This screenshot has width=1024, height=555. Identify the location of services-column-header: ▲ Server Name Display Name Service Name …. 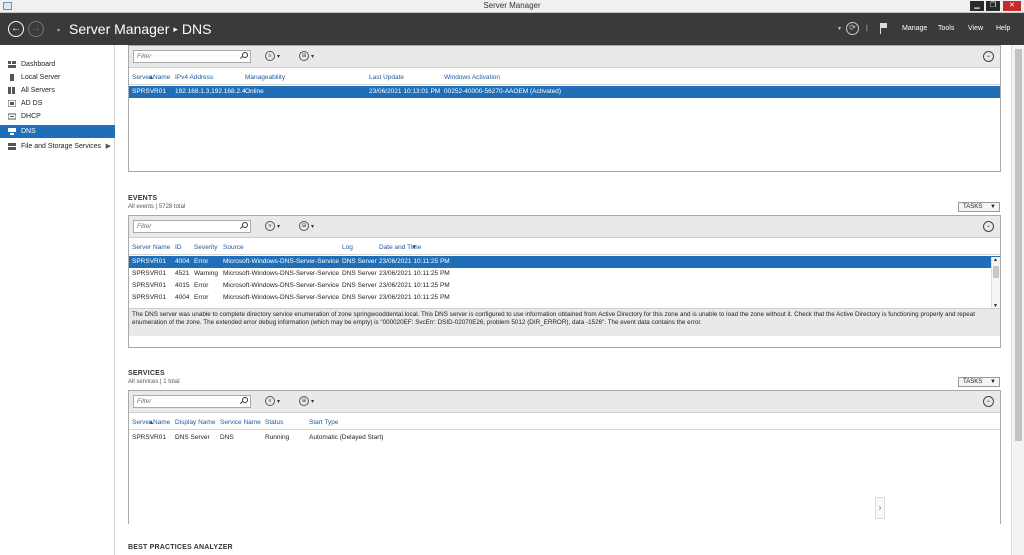
(564, 421).